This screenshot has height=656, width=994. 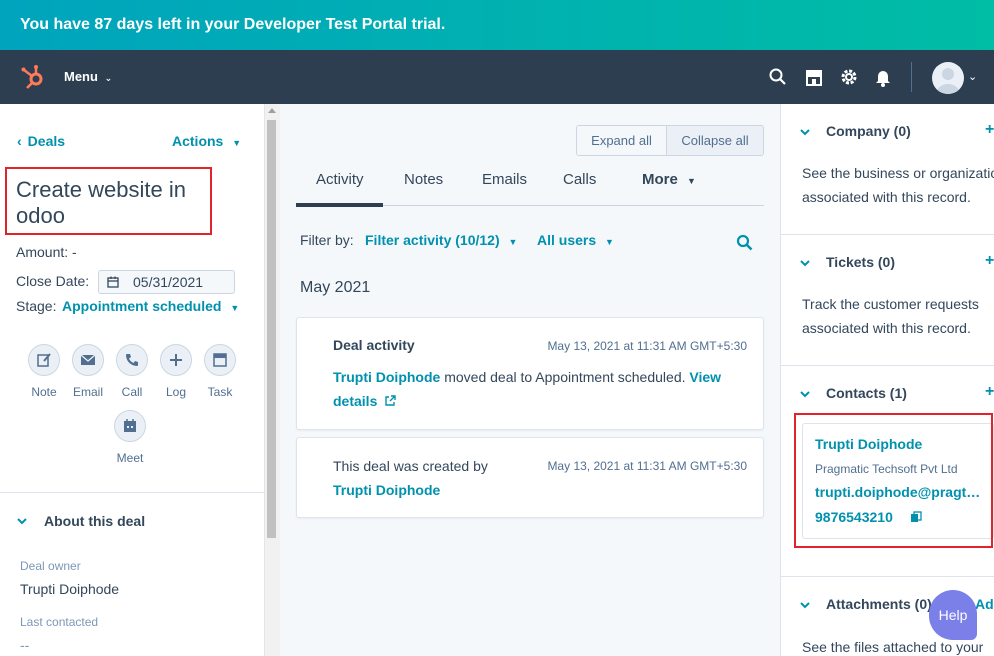 What do you see at coordinates (893, 480) in the screenshot?
I see `highlight-box` at bounding box center [893, 480].